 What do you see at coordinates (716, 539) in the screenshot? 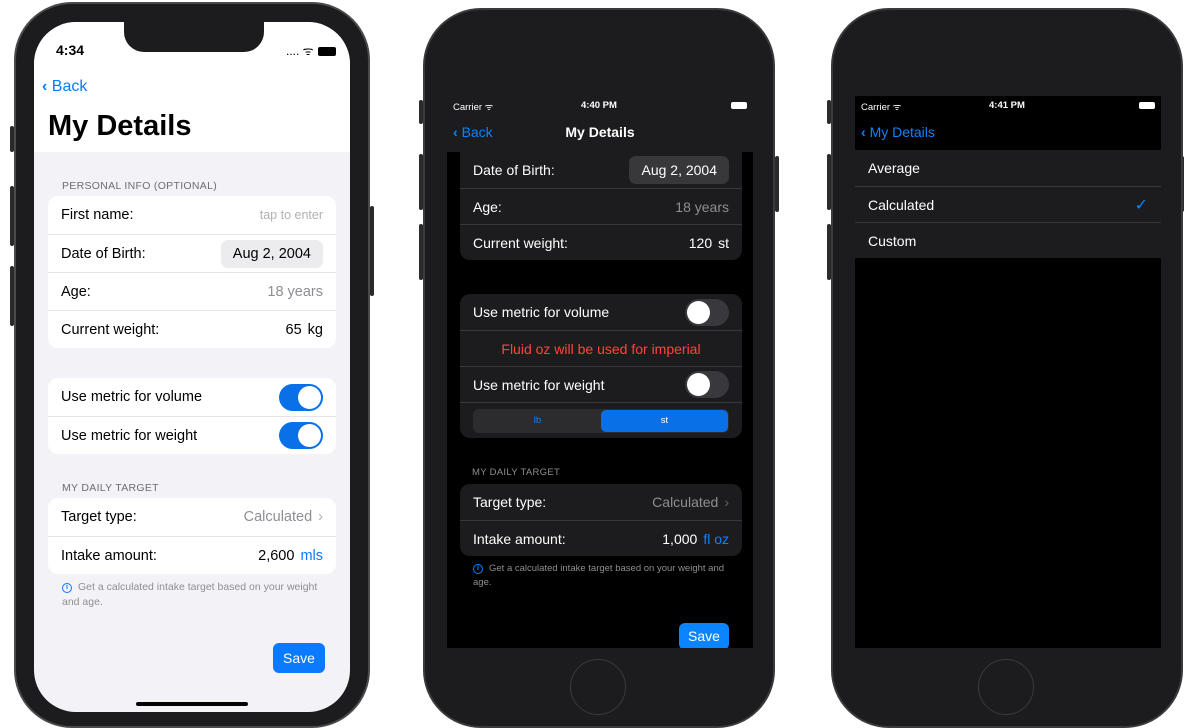
I see `intake-unit-button: fl oz` at bounding box center [716, 539].